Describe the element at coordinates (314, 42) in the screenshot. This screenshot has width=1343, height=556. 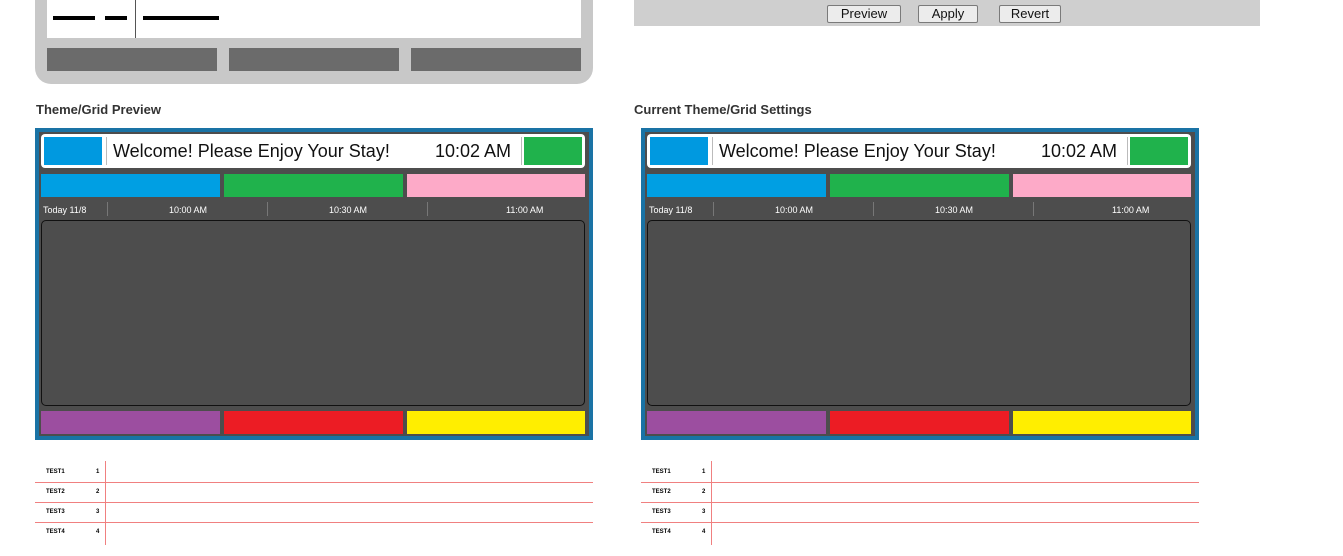
I see `device-mockup` at that location.